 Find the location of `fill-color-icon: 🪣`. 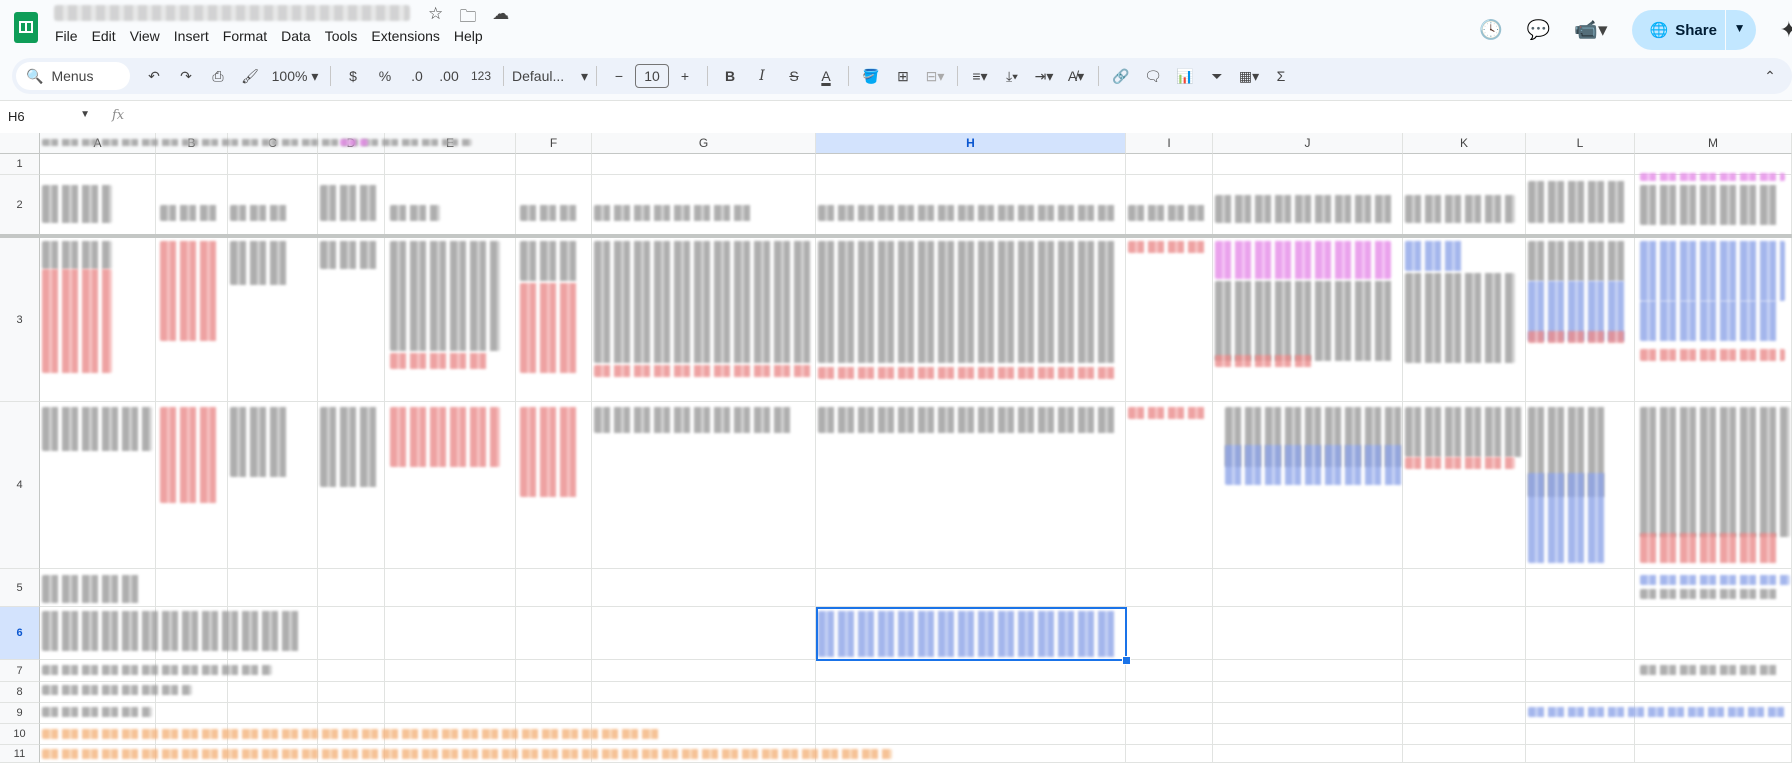

fill-color-icon: 🪣 is located at coordinates (871, 76).